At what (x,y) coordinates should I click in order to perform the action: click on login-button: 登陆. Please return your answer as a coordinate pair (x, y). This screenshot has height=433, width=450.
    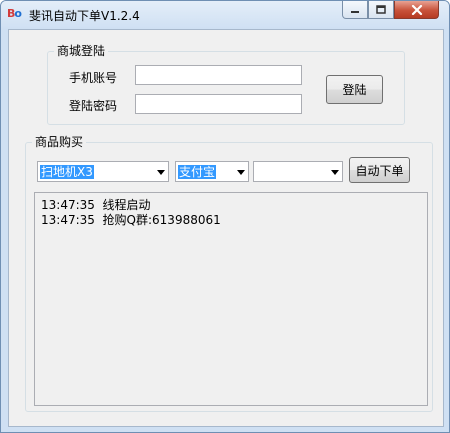
    Looking at the image, I should click on (354, 89).